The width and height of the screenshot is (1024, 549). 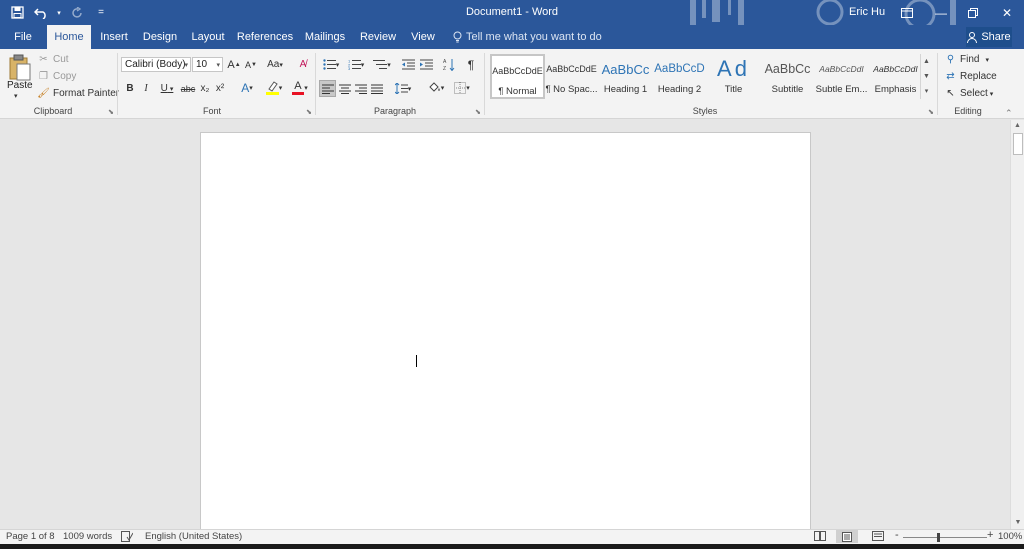 What do you see at coordinates (478, 112) in the screenshot?
I see `paragraph-launcher-icon: ⬊` at bounding box center [478, 112].